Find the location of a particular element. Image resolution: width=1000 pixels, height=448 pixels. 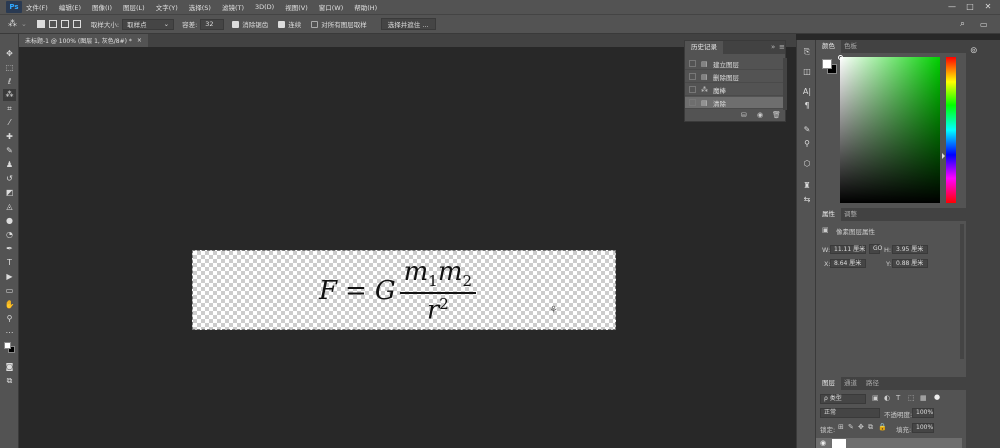

menu-image: 图像(I) is located at coordinates (102, 7).